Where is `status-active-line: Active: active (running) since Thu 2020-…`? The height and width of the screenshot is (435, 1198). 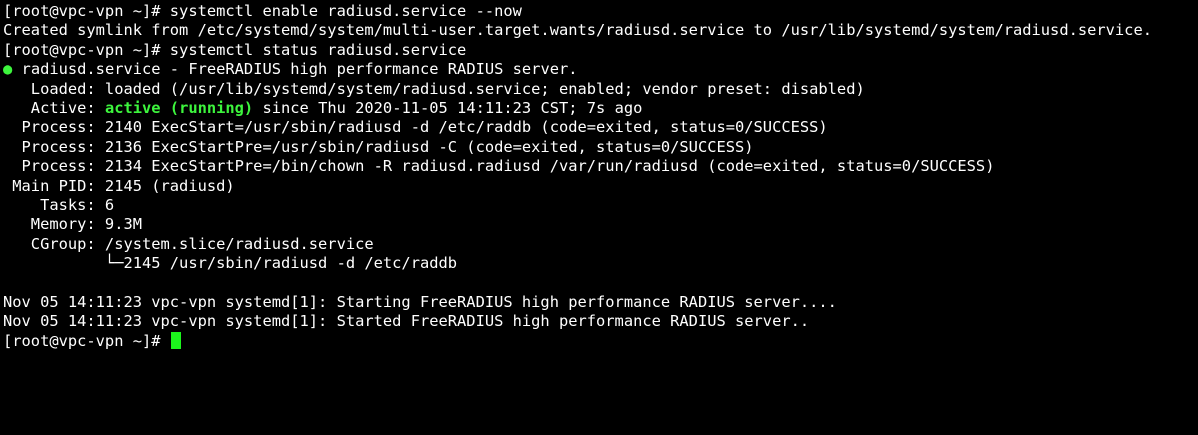 status-active-line: Active: active (running) since Thu 2020-… is located at coordinates (600, 108).